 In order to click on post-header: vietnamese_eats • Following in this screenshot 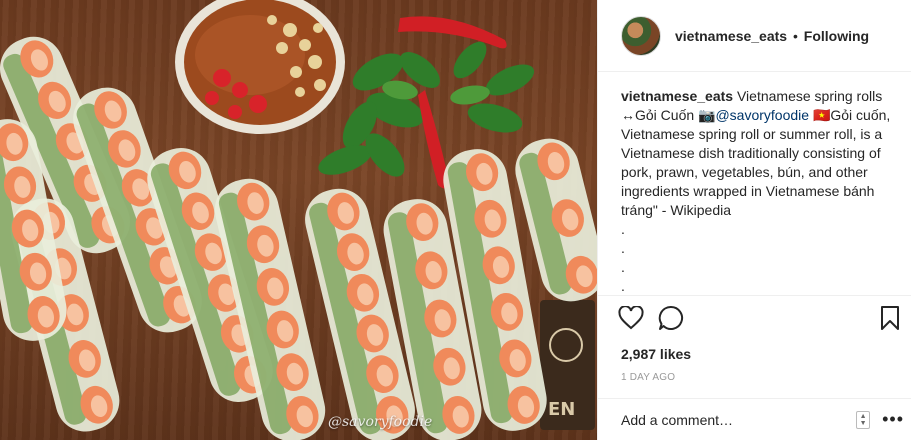, I will do `click(754, 36)`.